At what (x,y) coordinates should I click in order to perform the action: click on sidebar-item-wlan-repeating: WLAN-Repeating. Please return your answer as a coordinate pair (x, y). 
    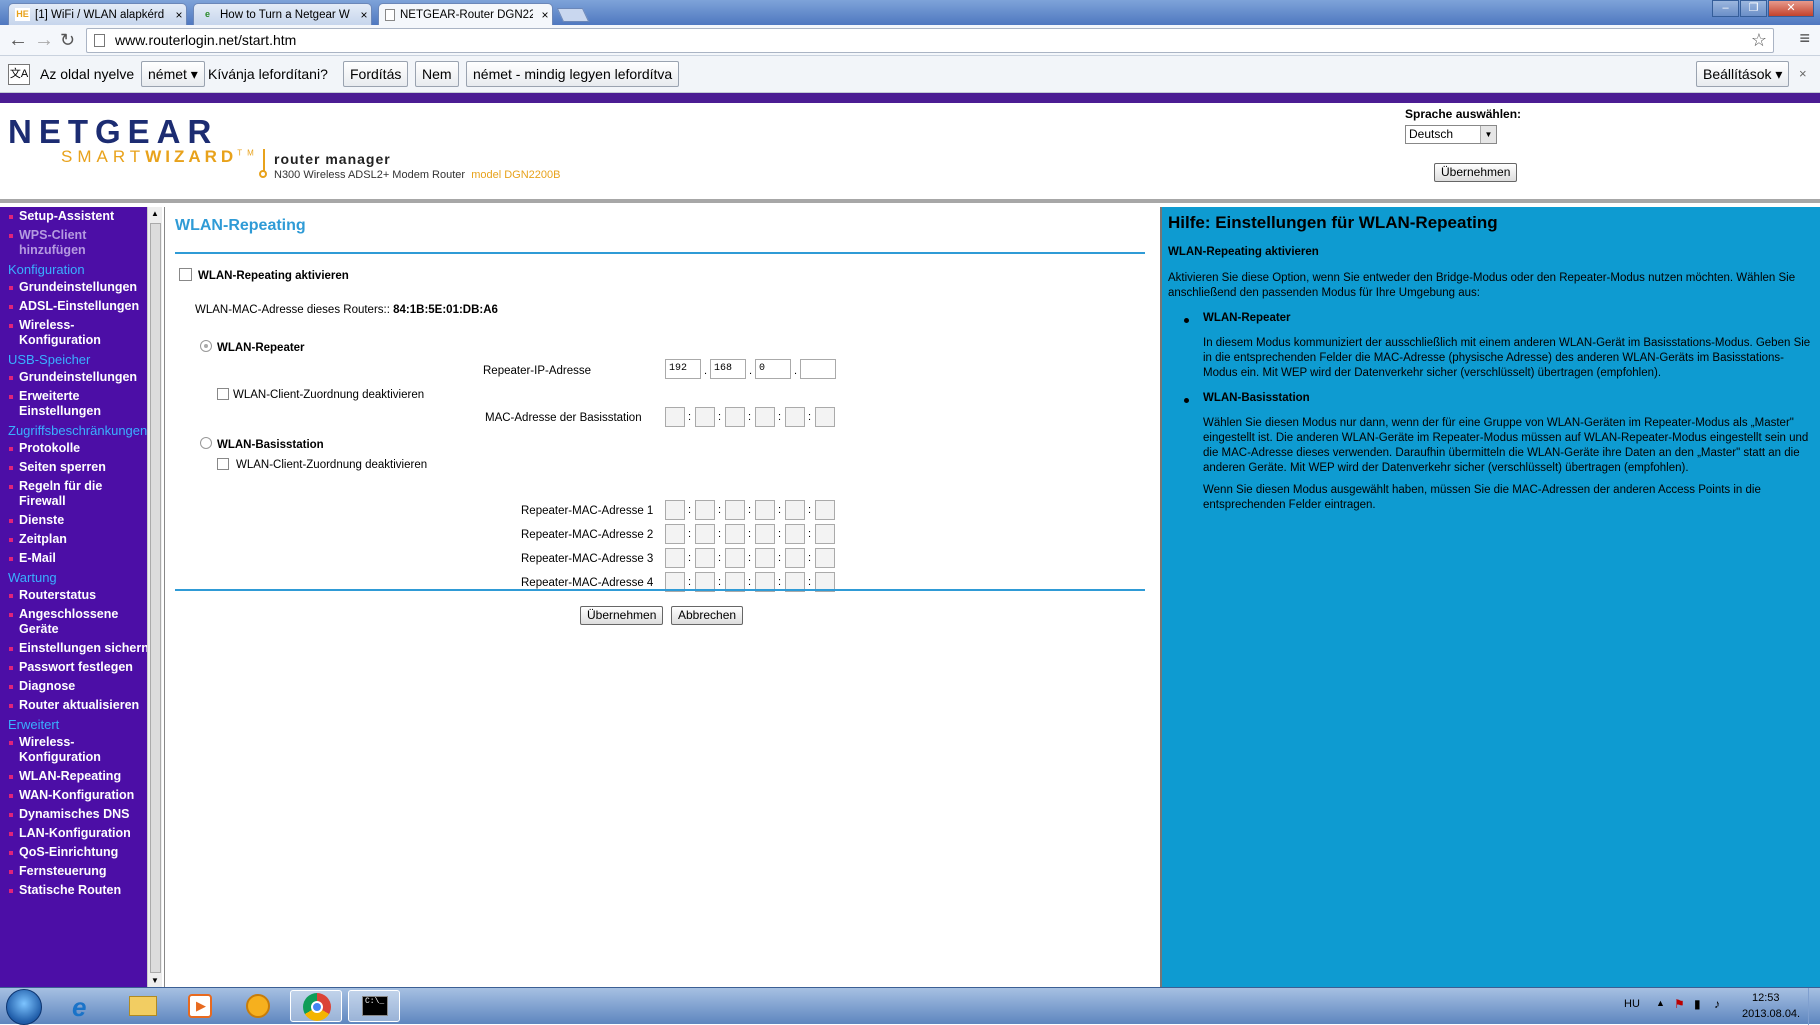
    Looking at the image, I should click on (78, 776).